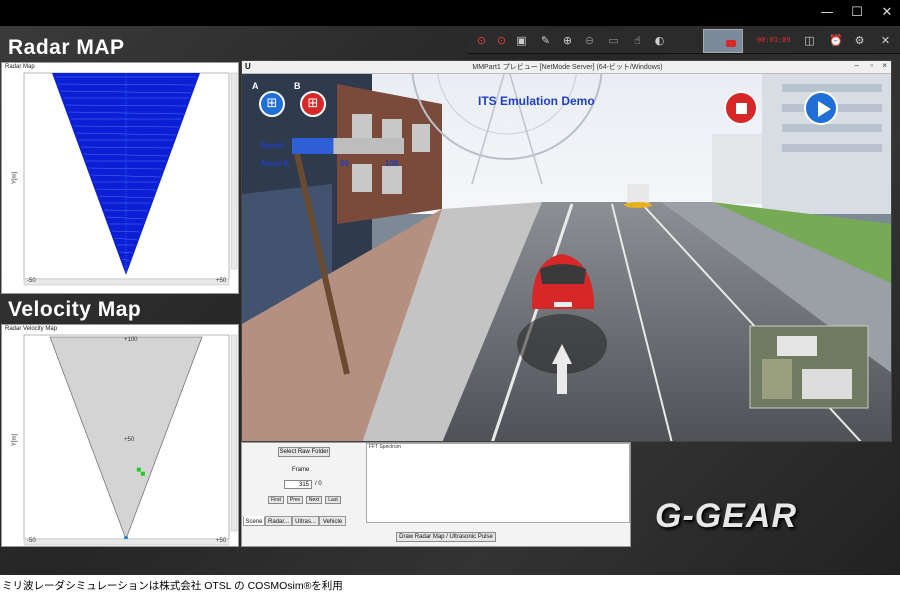 The height and width of the screenshot is (600, 900). What do you see at coordinates (726, 516) in the screenshot?
I see `g-gear-logo: G-GEAR` at bounding box center [726, 516].